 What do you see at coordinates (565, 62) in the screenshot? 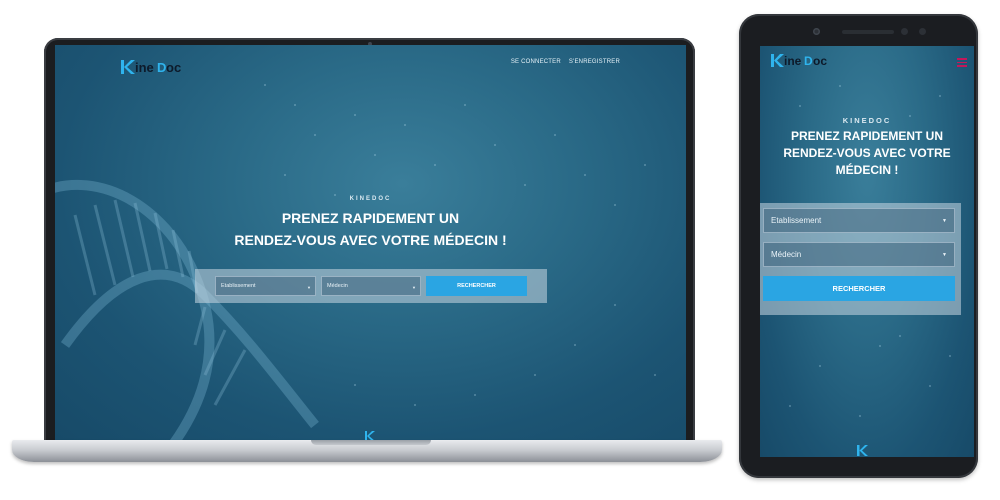
I see `top-nav: SE CONNECTER S'ENREGISTRER` at bounding box center [565, 62].